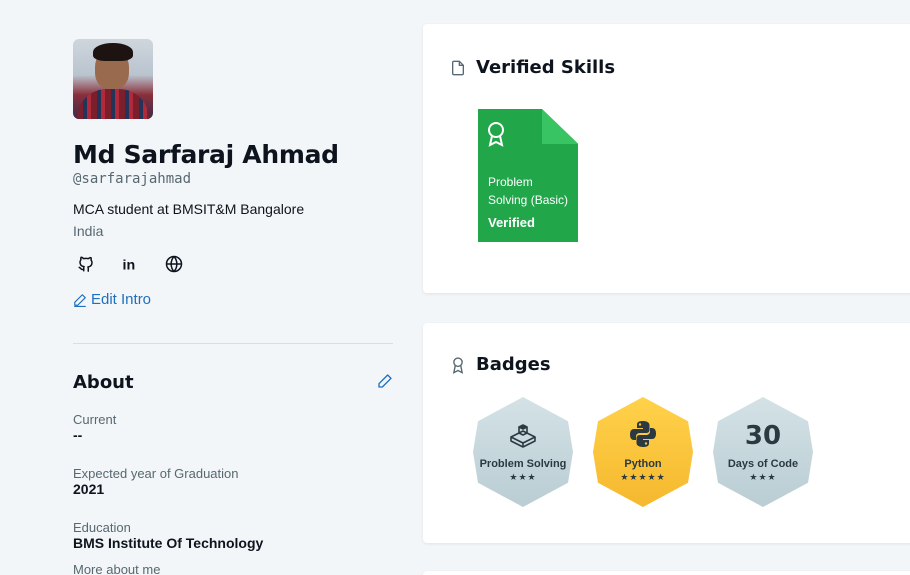 The height and width of the screenshot is (575, 910). Describe the element at coordinates (174, 264) in the screenshot. I see `globe-icon` at that location.